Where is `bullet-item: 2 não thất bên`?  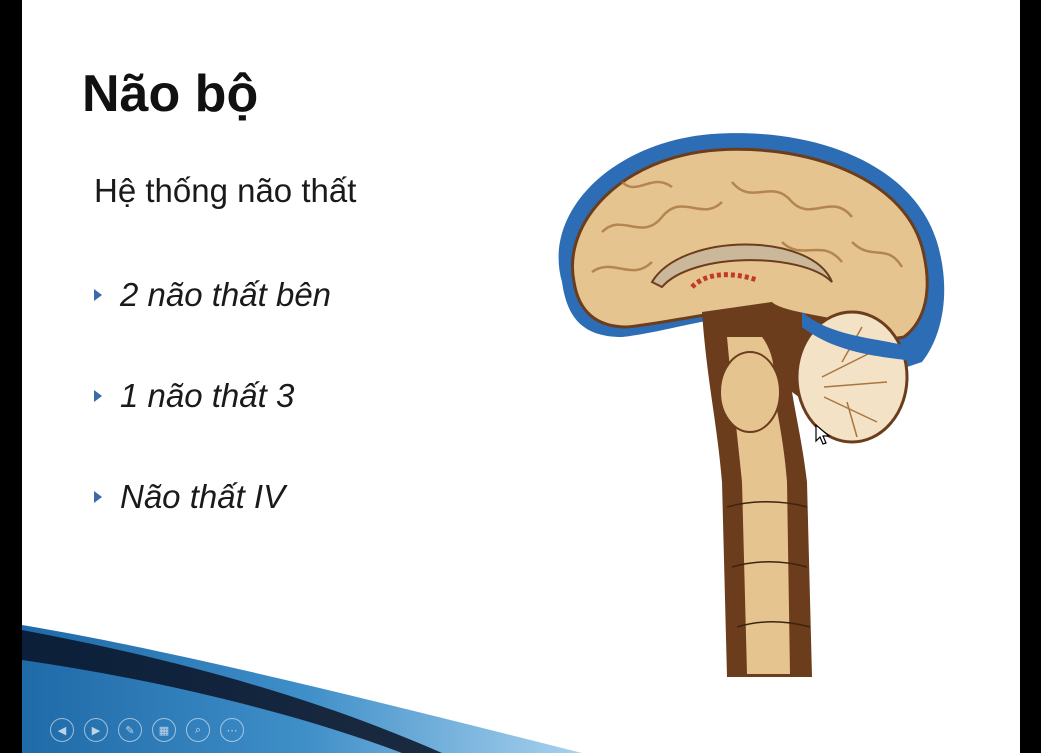 bullet-item: 2 não thất bên is located at coordinates (212, 295).